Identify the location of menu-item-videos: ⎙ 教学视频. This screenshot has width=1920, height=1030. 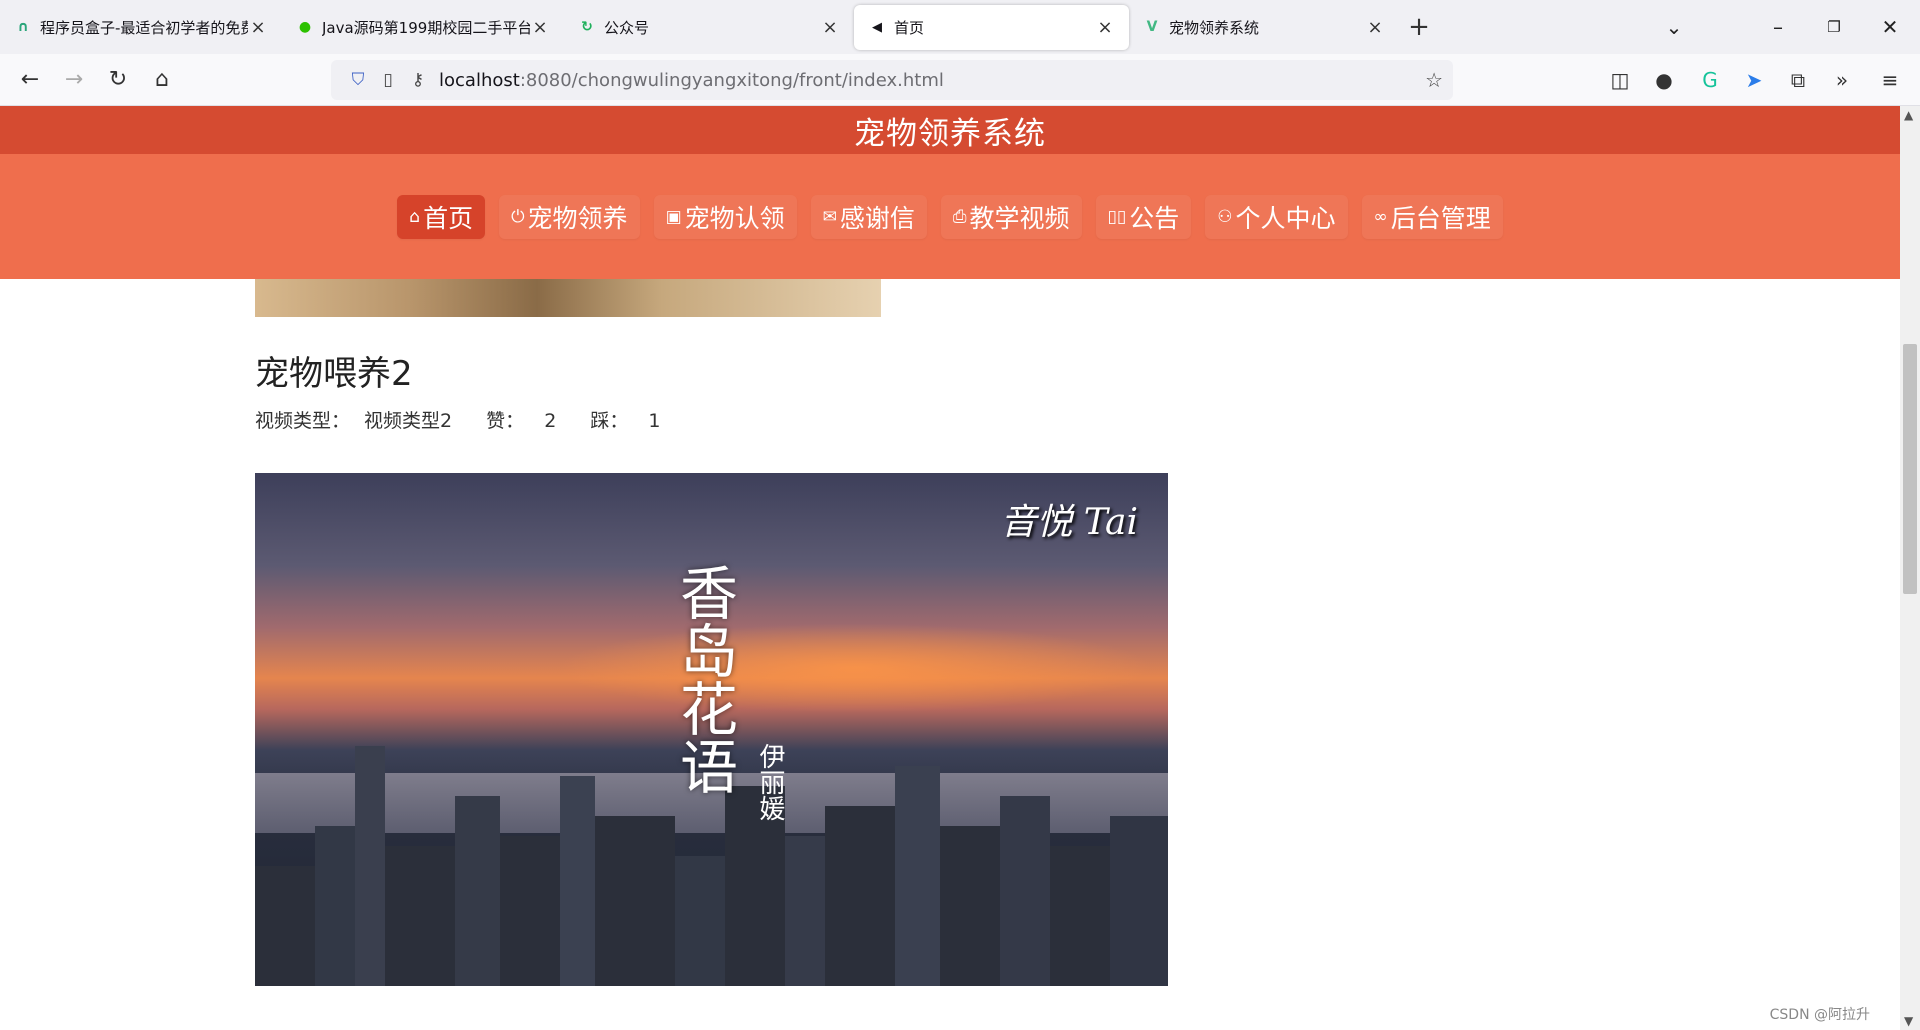
(1011, 216).